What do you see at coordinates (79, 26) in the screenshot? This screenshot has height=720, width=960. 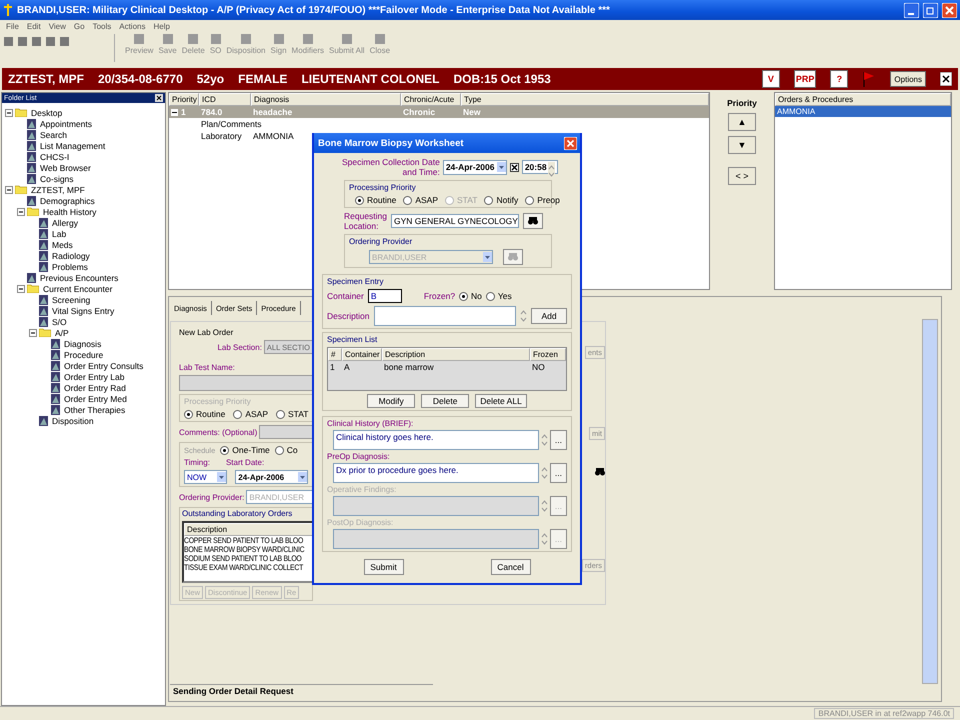 I see `menu-item: Go` at bounding box center [79, 26].